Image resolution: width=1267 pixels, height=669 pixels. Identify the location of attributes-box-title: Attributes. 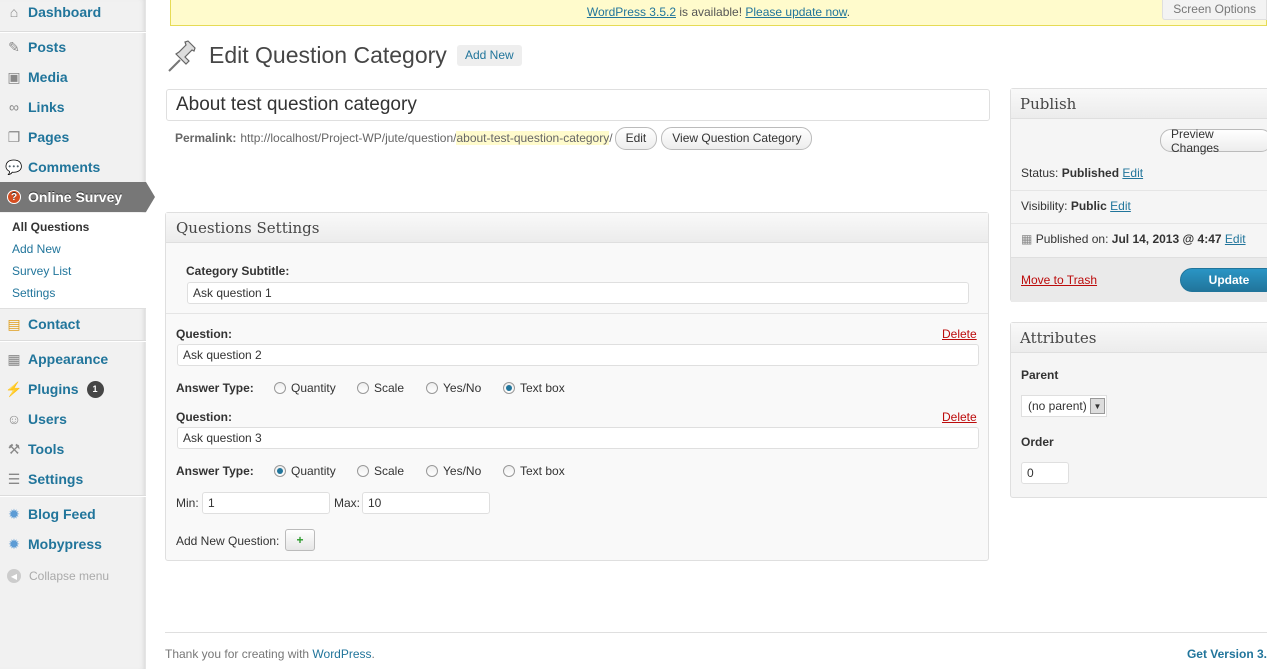
(1139, 338).